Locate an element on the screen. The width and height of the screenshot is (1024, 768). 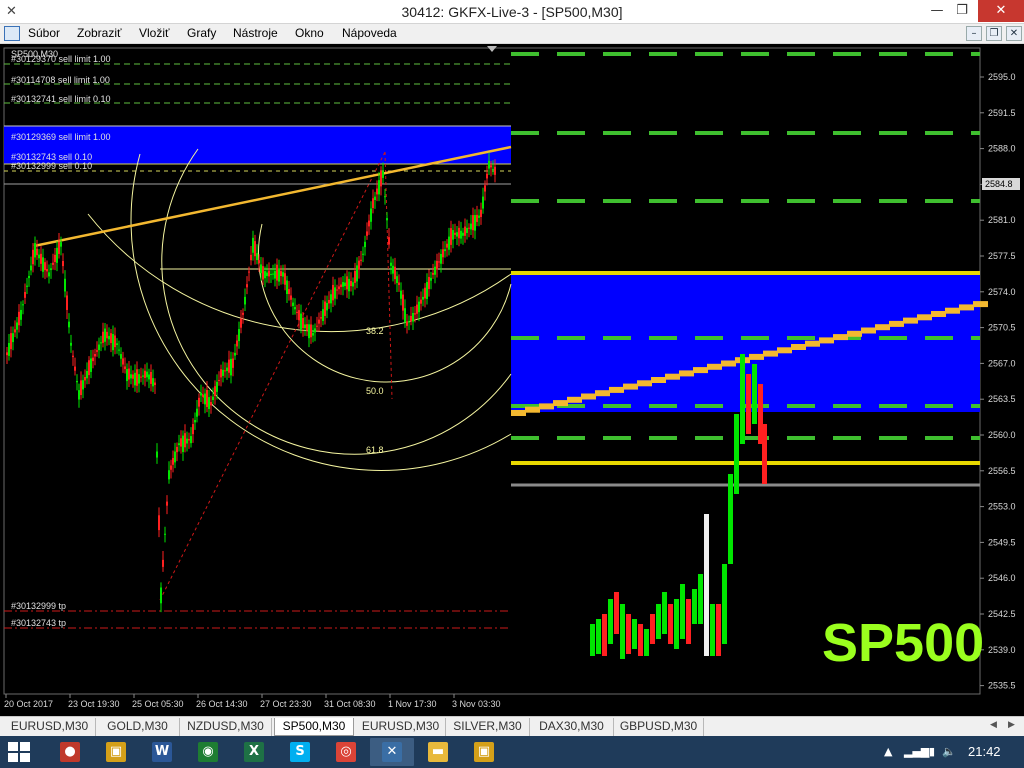
tp-label-2: #30132743 tp is located at coordinates (38, 623).